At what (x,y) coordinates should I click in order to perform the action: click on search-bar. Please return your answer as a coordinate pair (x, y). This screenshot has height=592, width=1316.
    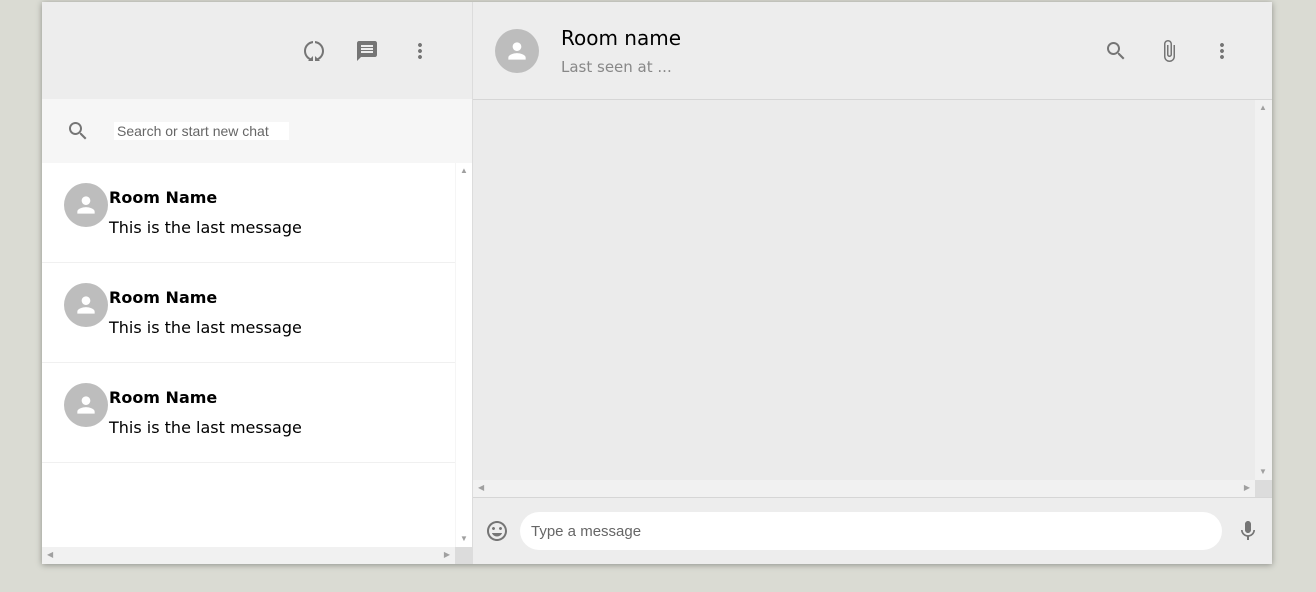
    Looking at the image, I should click on (257, 131).